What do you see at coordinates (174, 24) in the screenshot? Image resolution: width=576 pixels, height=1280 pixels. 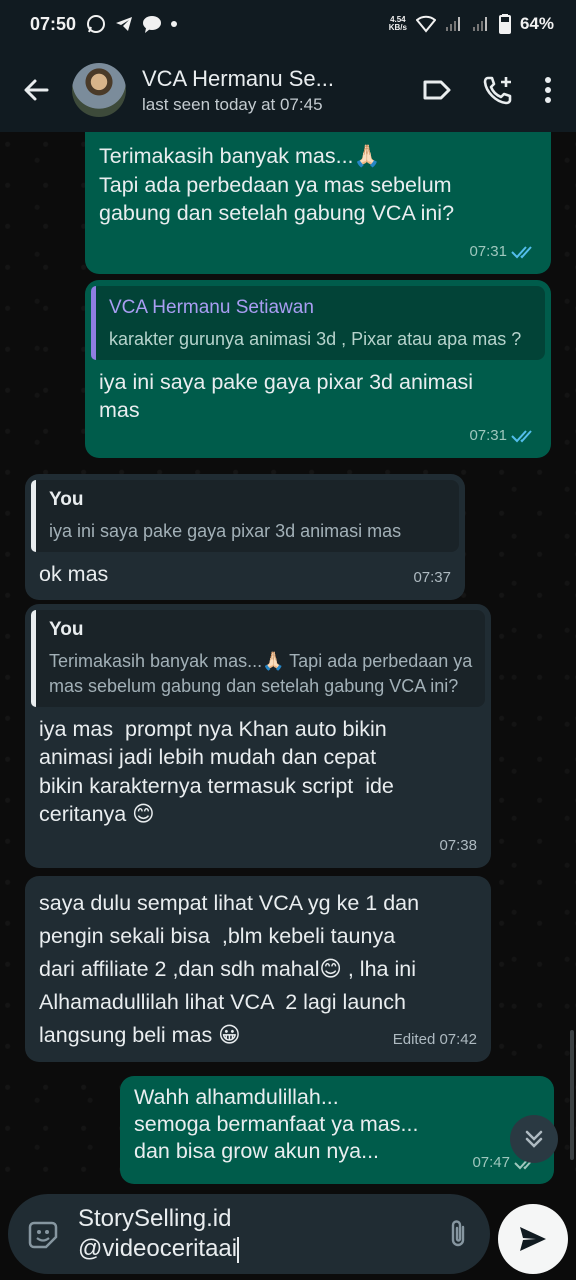 I see `more-notifications-dot-icon` at bounding box center [174, 24].